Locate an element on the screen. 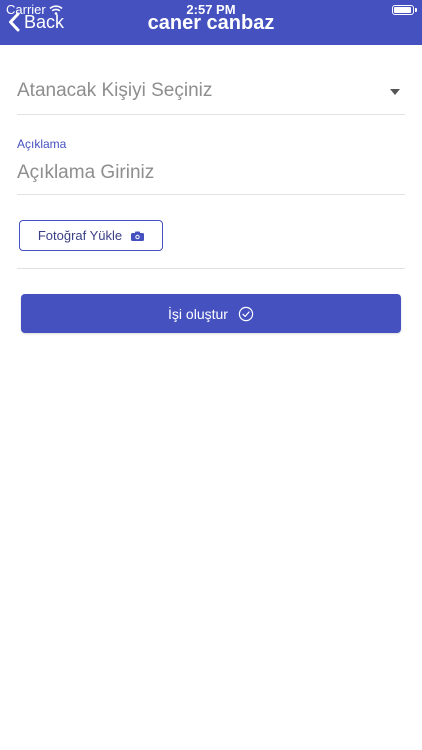 The width and height of the screenshot is (422, 750). description-field: Açıklama is located at coordinates (211, 163).